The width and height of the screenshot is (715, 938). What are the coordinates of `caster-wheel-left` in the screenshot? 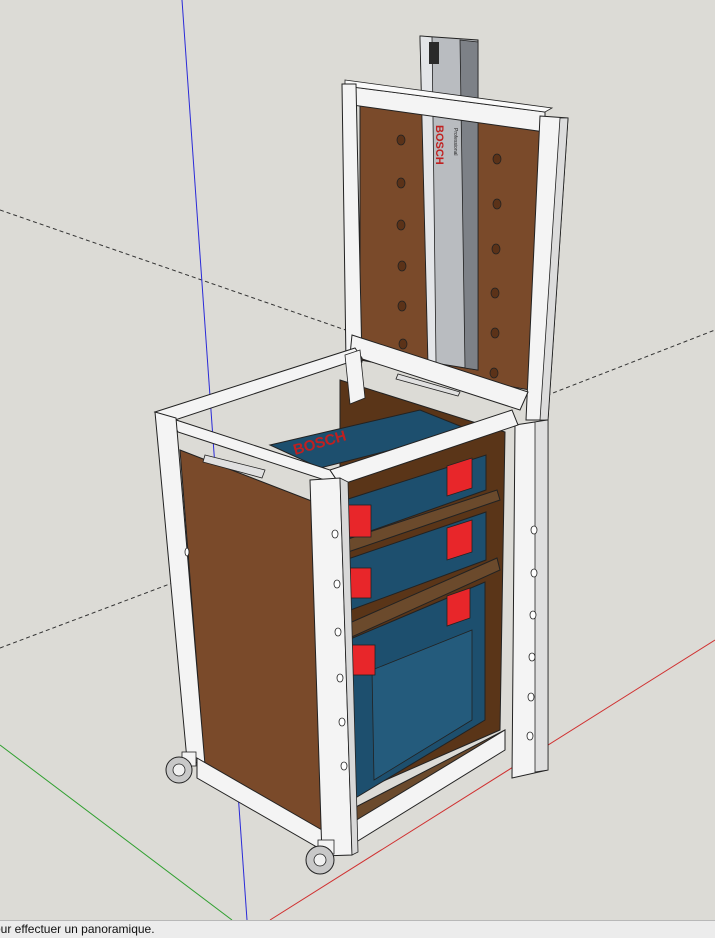 It's located at (181, 767).